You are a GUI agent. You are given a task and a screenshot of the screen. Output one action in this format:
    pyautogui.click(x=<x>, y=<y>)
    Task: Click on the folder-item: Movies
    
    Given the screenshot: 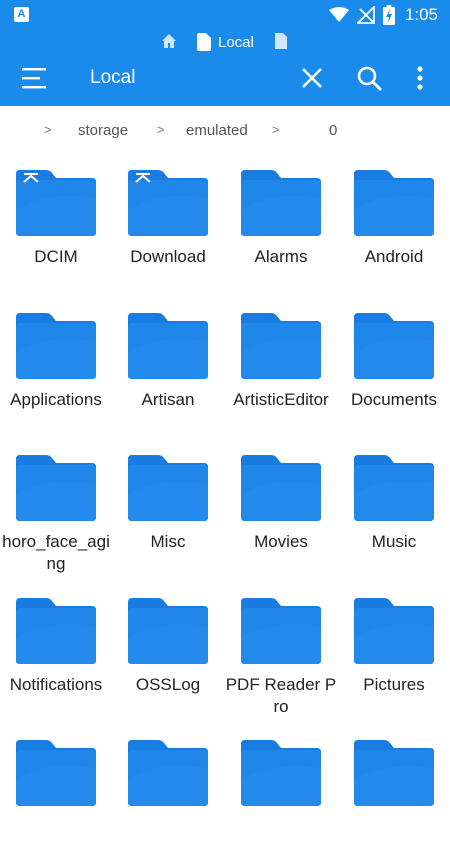 What is the action you would take?
    pyautogui.click(x=281, y=512)
    